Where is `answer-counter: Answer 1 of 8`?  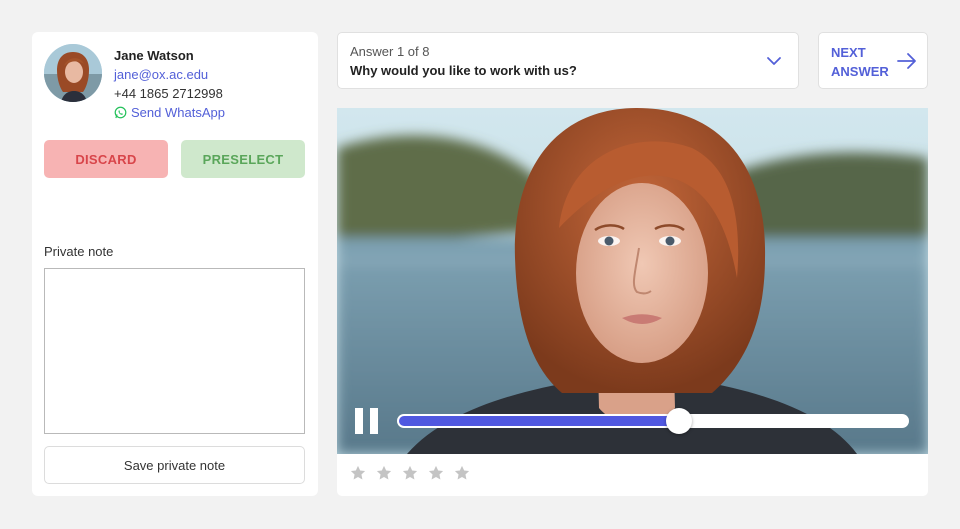
answer-counter: Answer 1 of 8 is located at coordinates (390, 51).